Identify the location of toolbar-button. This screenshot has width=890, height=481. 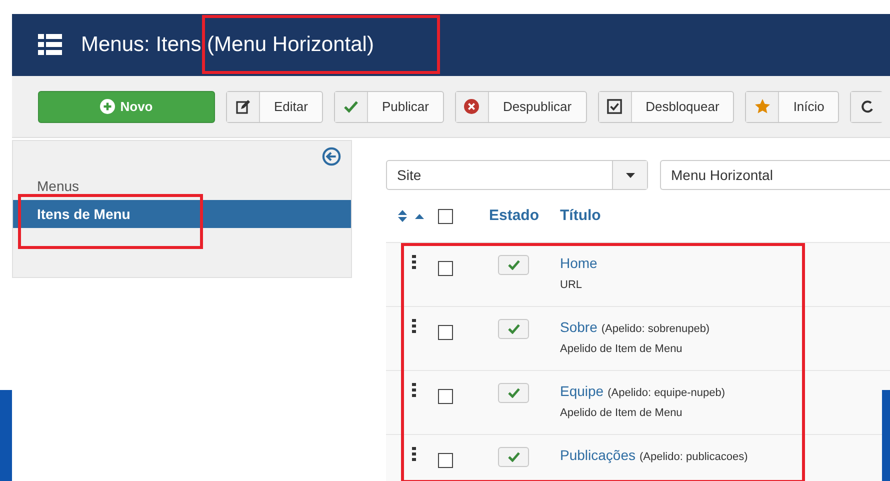
(867, 106).